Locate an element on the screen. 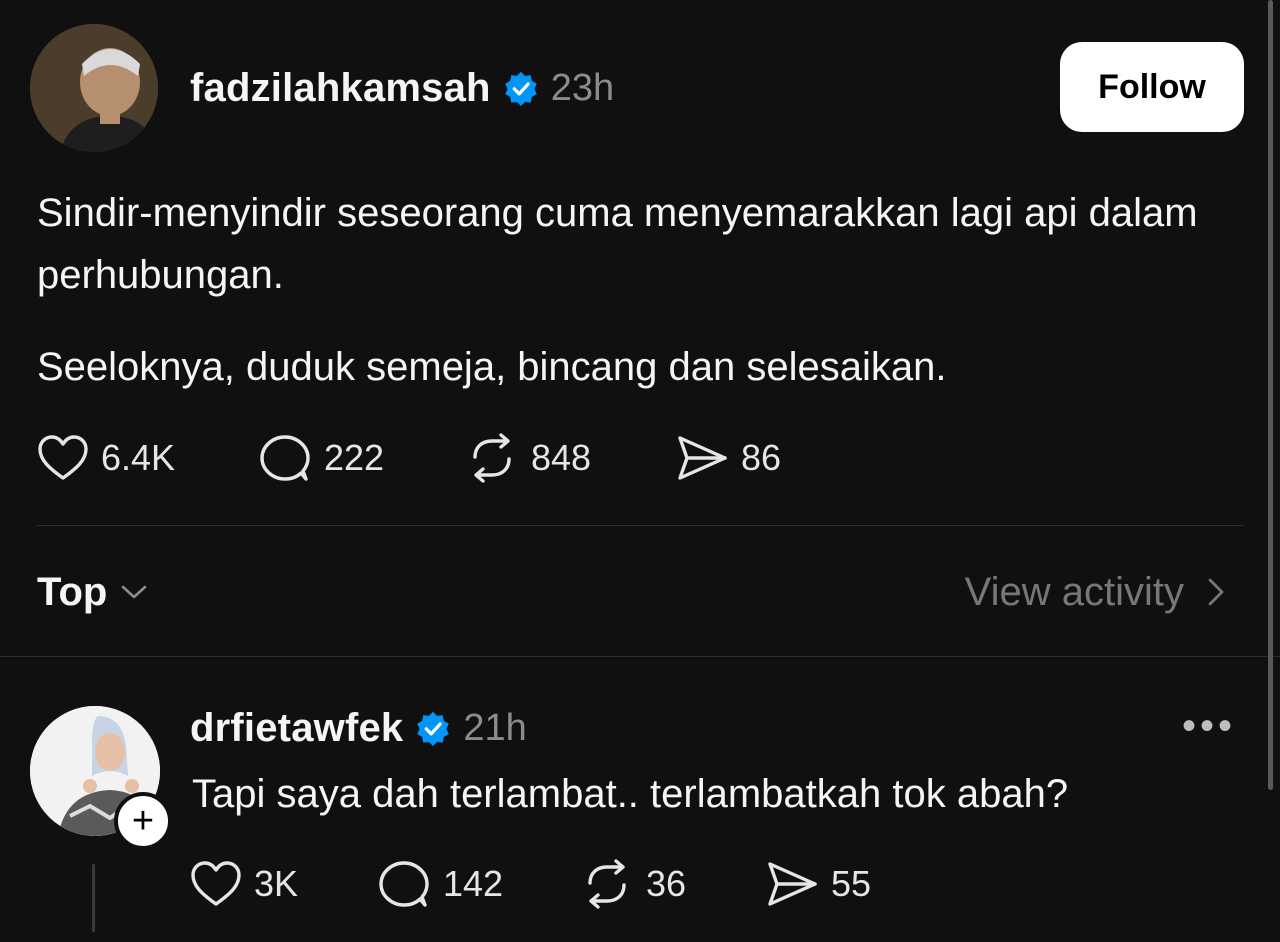 The width and height of the screenshot is (1280, 942). view-activity-label: View activity is located at coordinates (1074, 591).